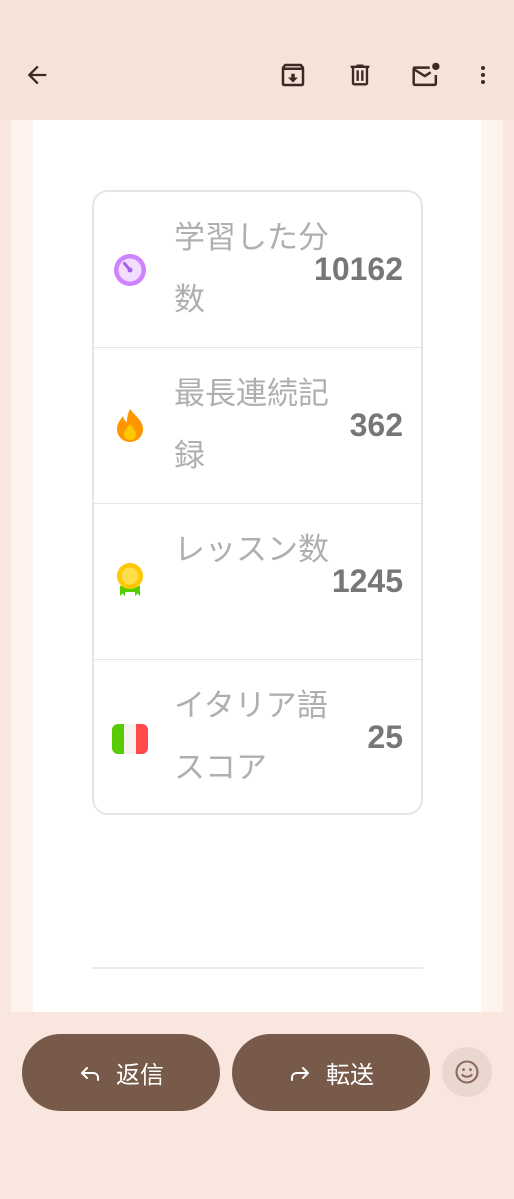 The image size is (514, 1199). I want to click on archive-icon, so click(293, 75).